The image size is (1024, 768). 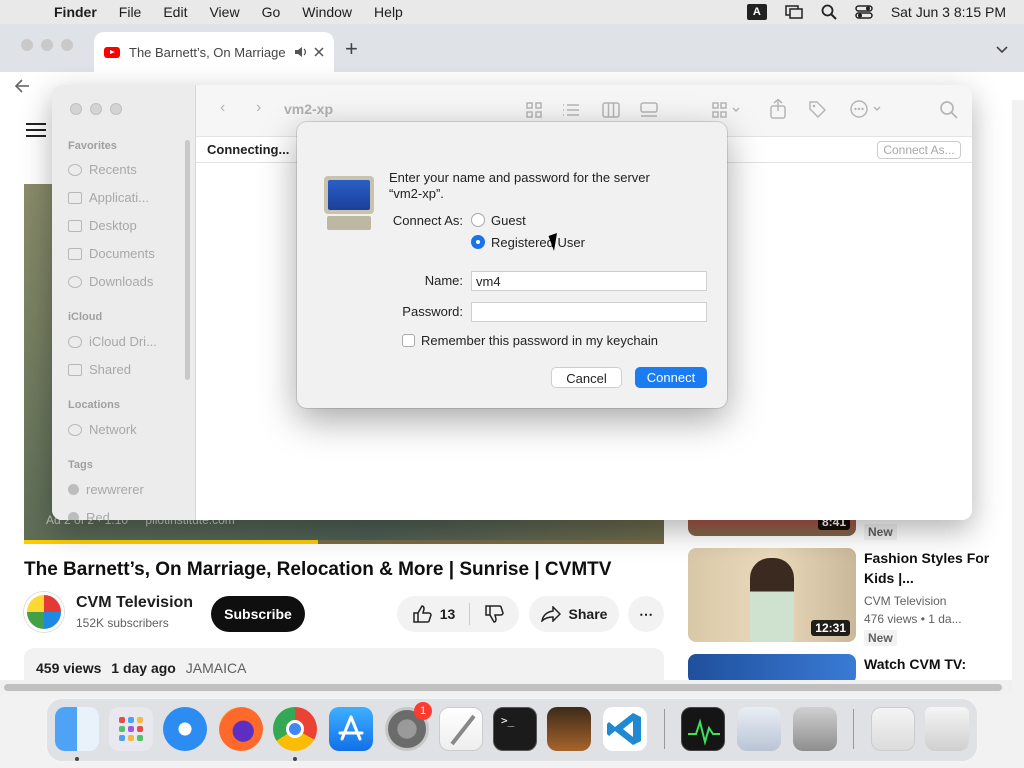 What do you see at coordinates (905, 601) in the screenshot?
I see `sidebar-video-channel: CVM Television` at bounding box center [905, 601].